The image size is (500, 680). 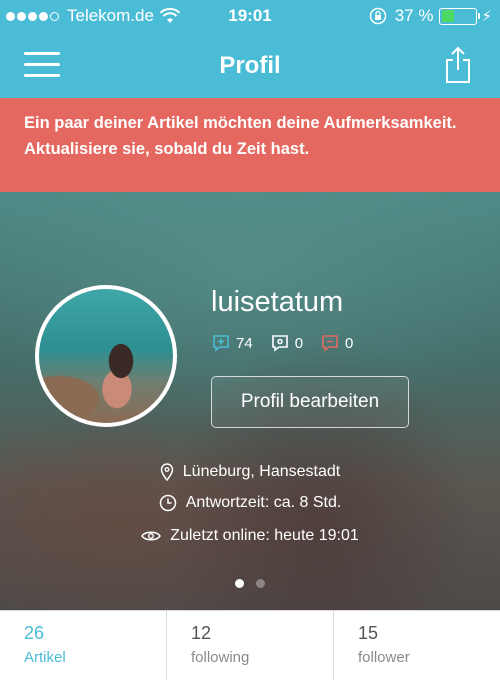 I want to click on location-row: Lüneburg, Hansestadt, so click(x=250, y=472).